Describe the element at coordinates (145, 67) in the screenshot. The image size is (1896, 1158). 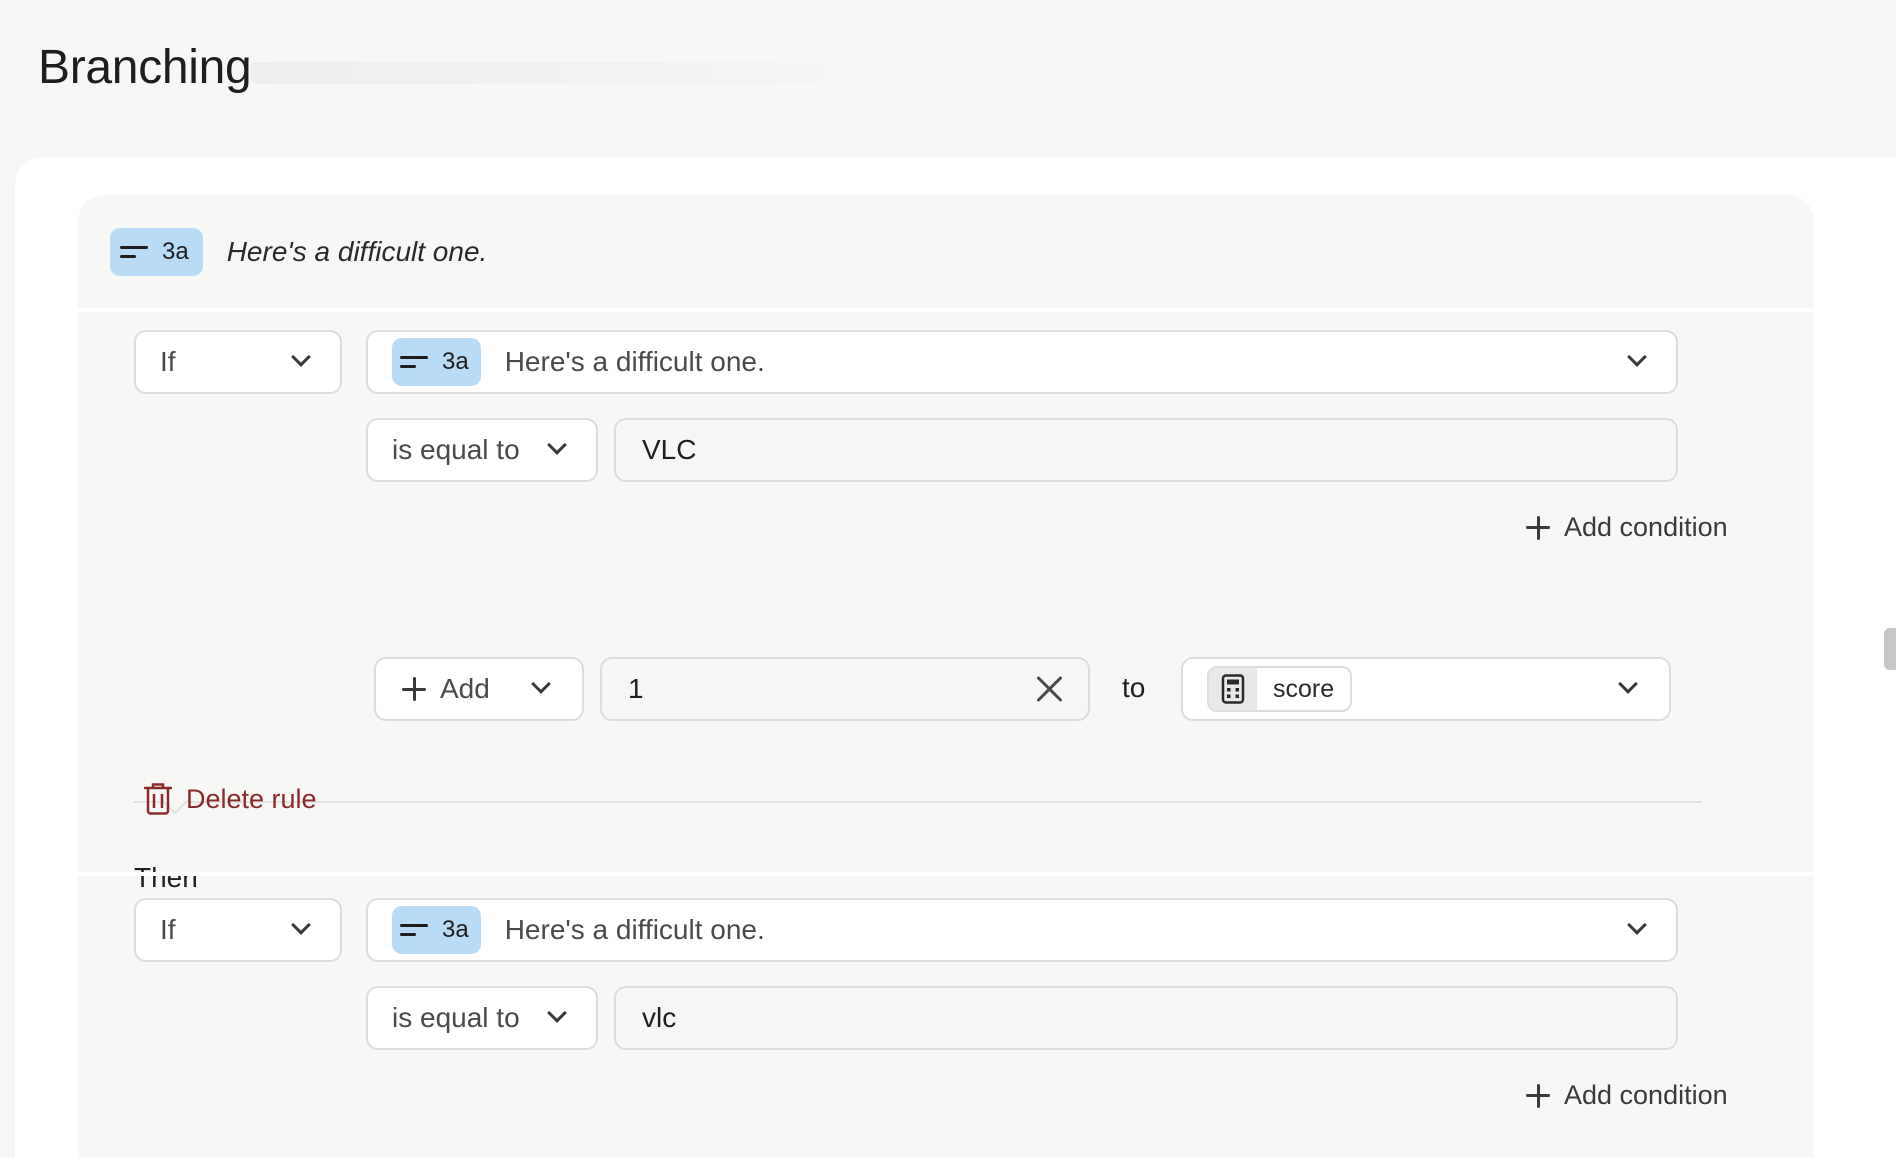
I see `page-title: Branching` at that location.